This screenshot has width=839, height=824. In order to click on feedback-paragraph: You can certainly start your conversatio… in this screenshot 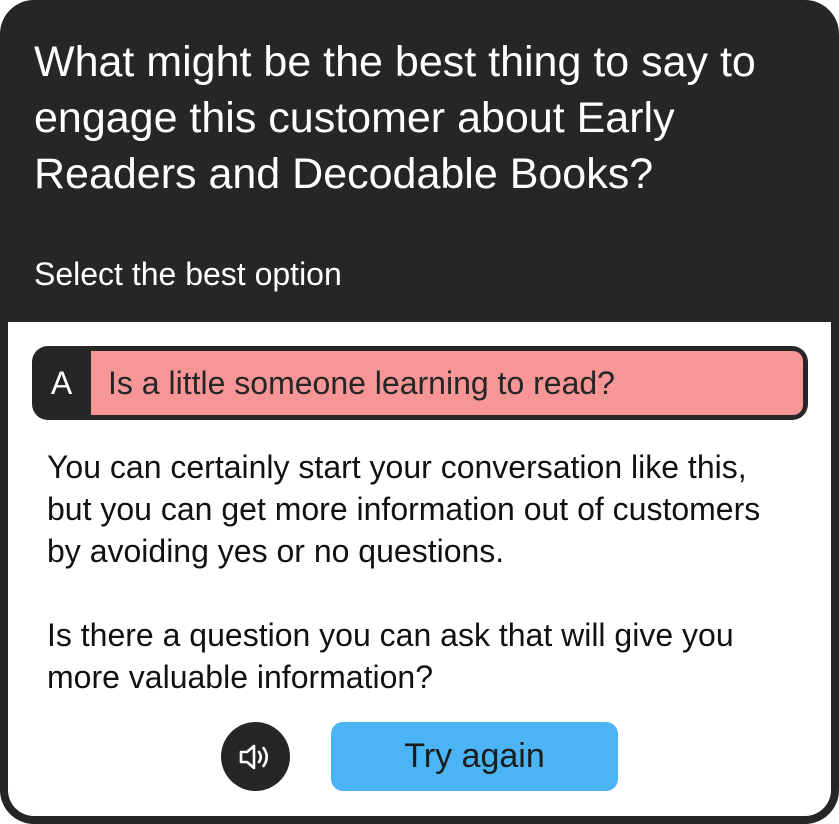, I will do `click(404, 509)`.